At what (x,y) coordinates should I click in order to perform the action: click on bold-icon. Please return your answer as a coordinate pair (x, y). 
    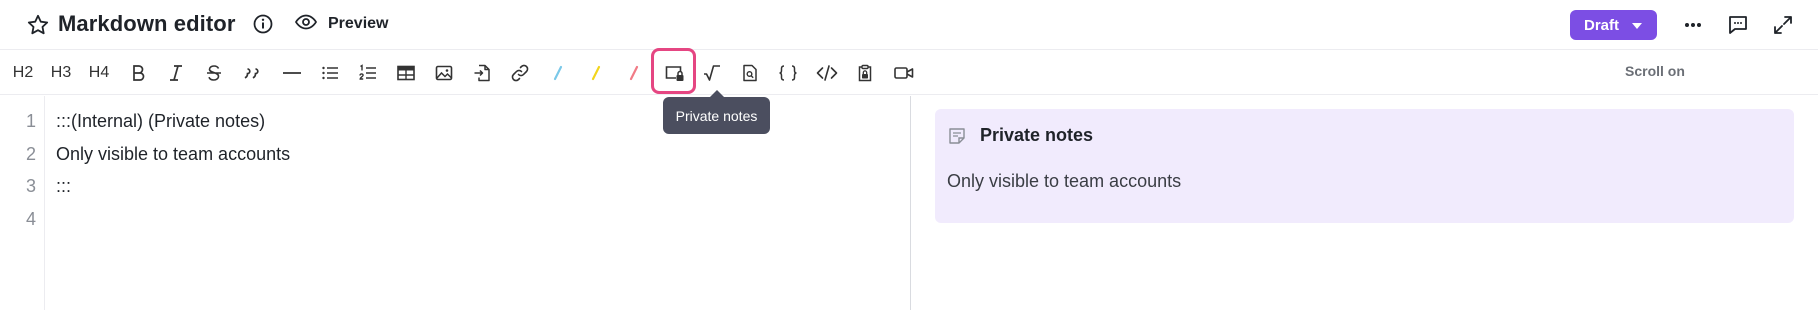
    Looking at the image, I should click on (139, 73).